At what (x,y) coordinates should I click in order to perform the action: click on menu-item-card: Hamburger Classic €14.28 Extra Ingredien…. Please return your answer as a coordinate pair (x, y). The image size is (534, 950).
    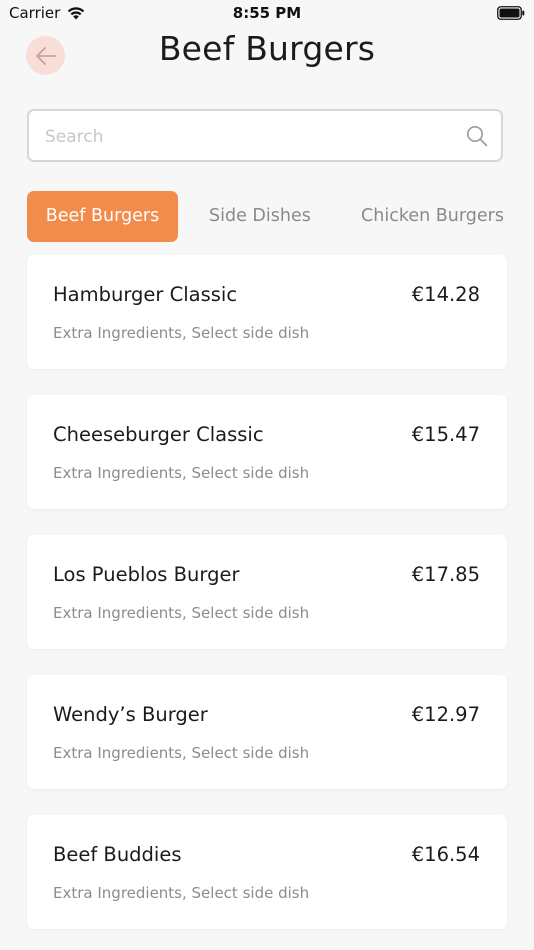
    Looking at the image, I should click on (267, 312).